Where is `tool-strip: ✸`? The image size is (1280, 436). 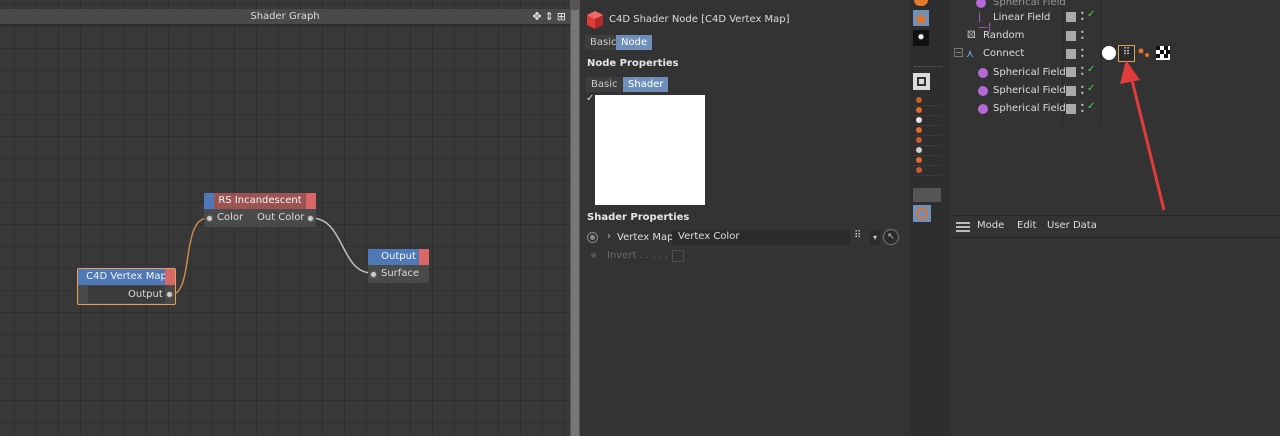 tool-strip: ✸ is located at coordinates (930, 218).